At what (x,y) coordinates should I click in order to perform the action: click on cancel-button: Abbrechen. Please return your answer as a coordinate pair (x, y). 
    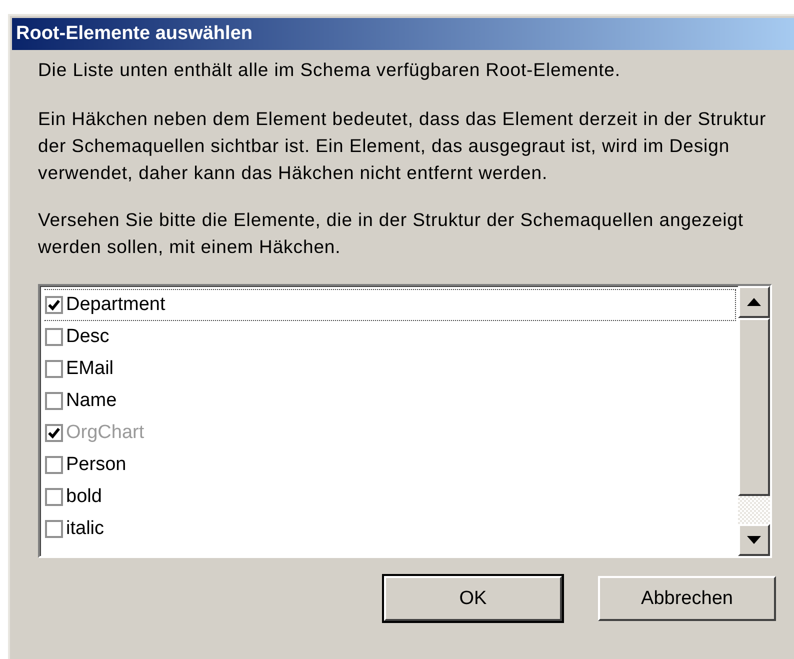
    Looking at the image, I should click on (687, 598).